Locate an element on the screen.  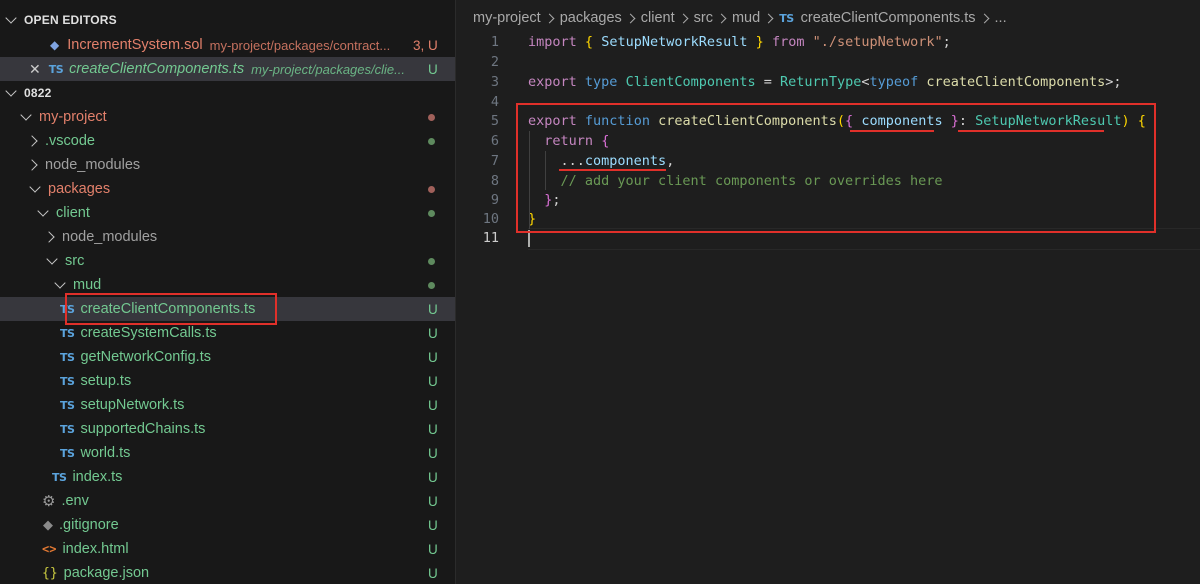
brace: } is located at coordinates (759, 42).